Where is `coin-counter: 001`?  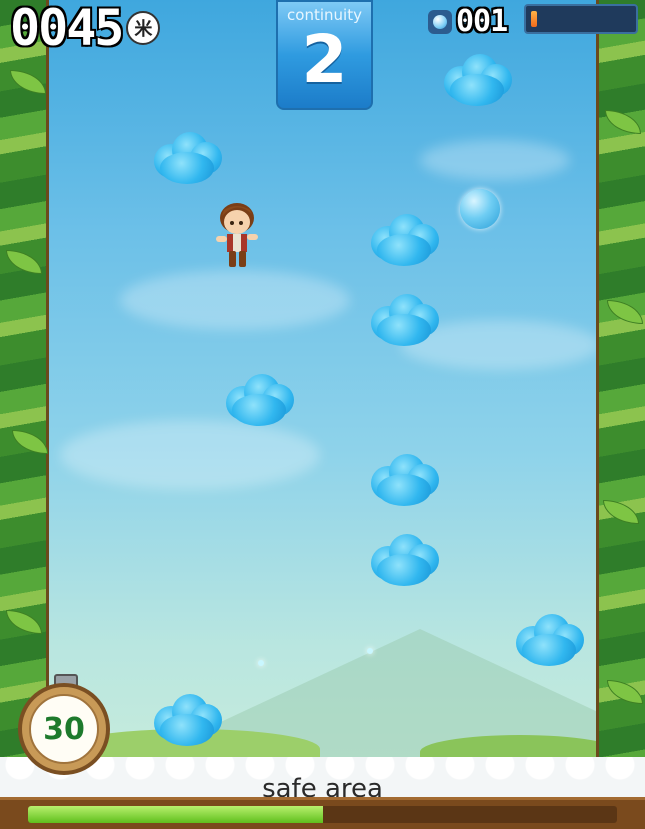
coin-counter: 001 is located at coordinates (468, 21).